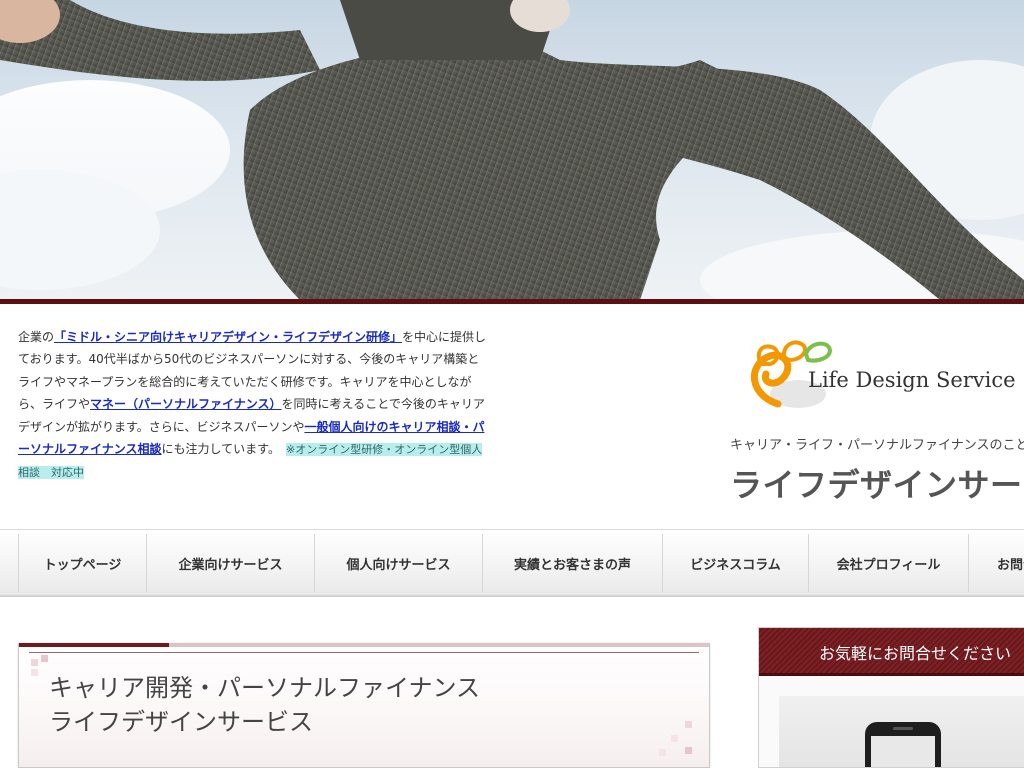  I want to click on intro-text-4: にも注力しています。, so click(220, 449).